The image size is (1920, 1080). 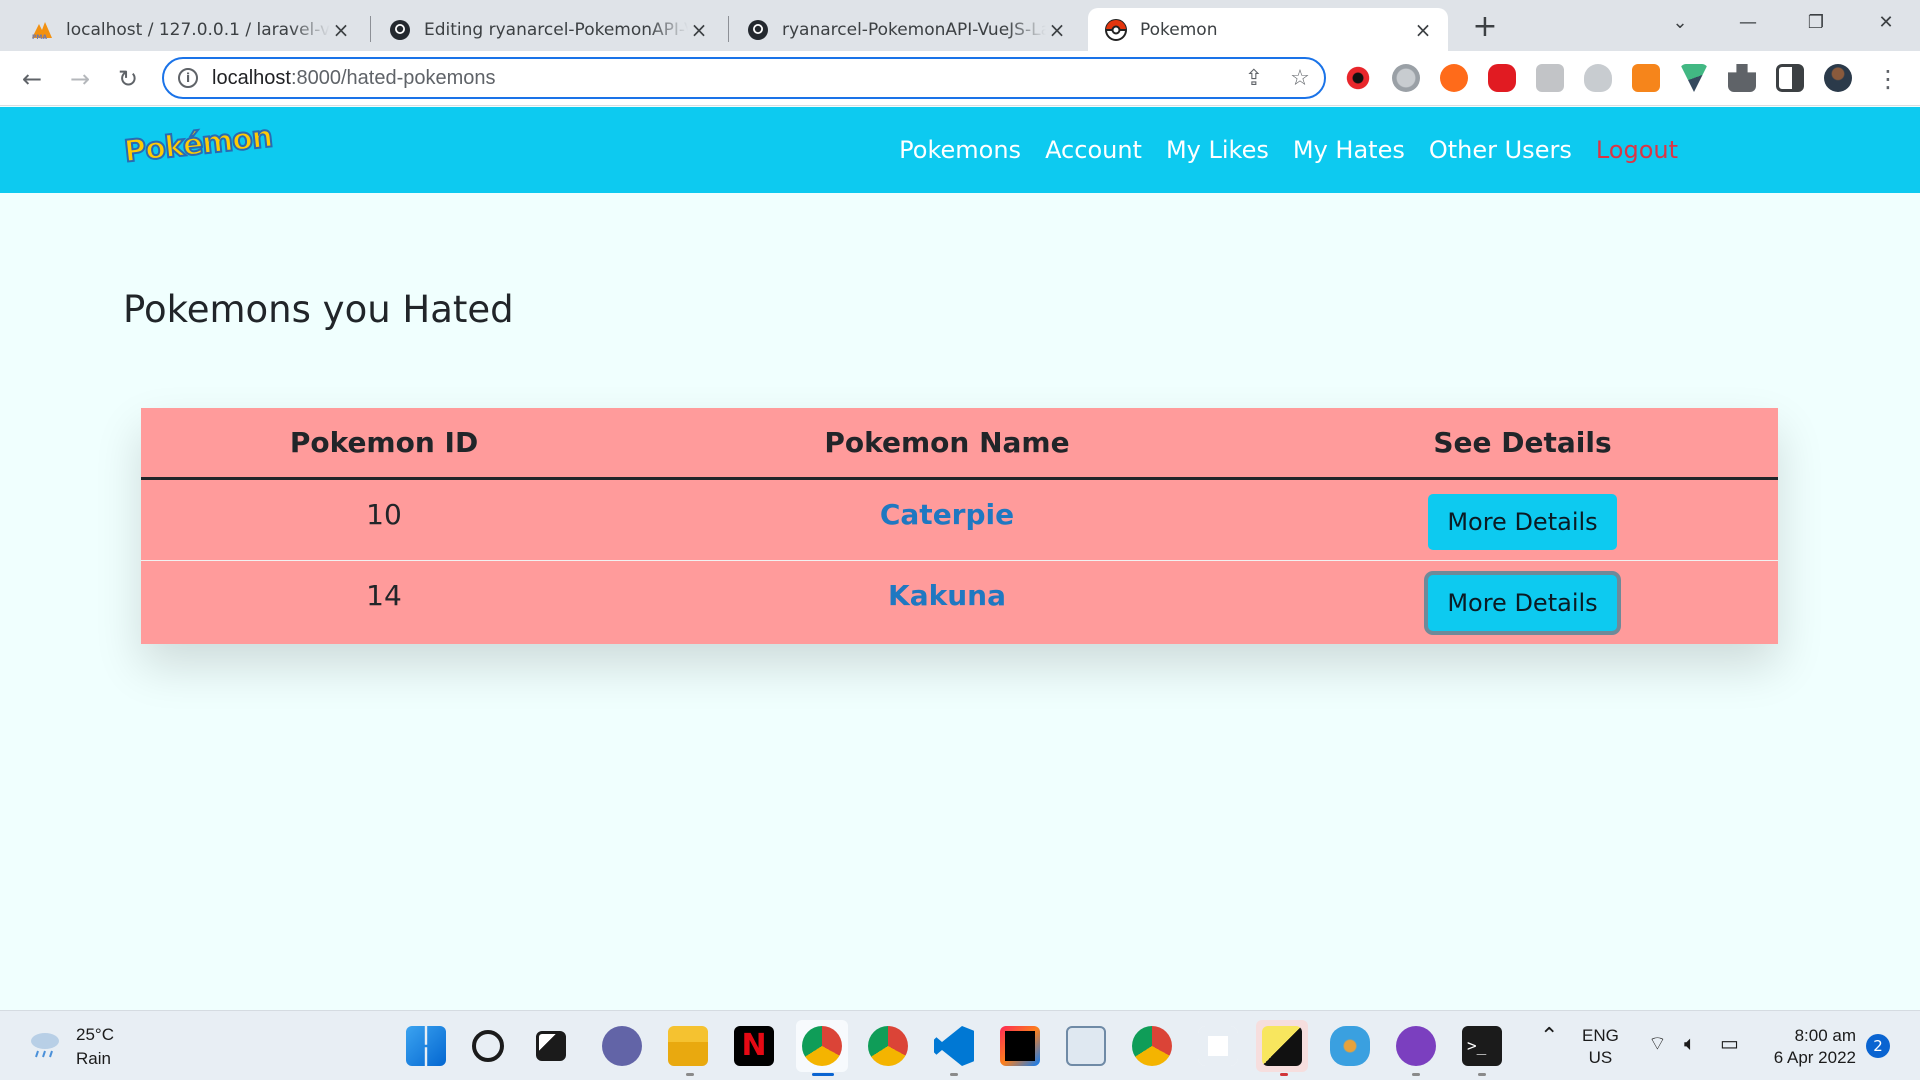 What do you see at coordinates (188, 78) in the screenshot?
I see `site-info-icon: i` at bounding box center [188, 78].